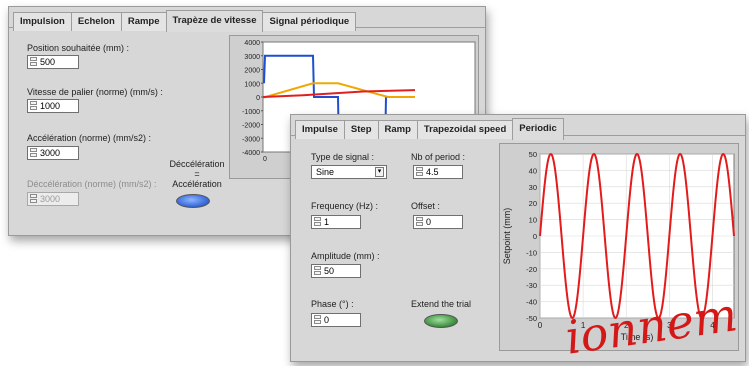 The height and width of the screenshot is (366, 749). I want to click on toggle-label-line3: Accélération, so click(197, 184).